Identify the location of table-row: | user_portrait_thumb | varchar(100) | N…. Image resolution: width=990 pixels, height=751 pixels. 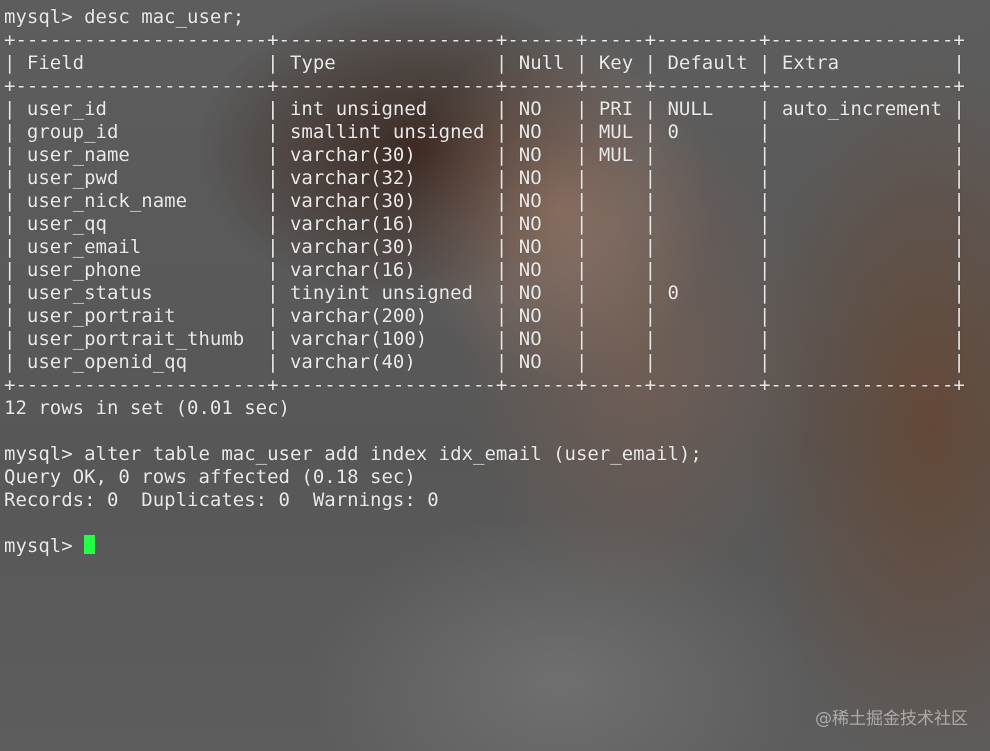
(484, 339).